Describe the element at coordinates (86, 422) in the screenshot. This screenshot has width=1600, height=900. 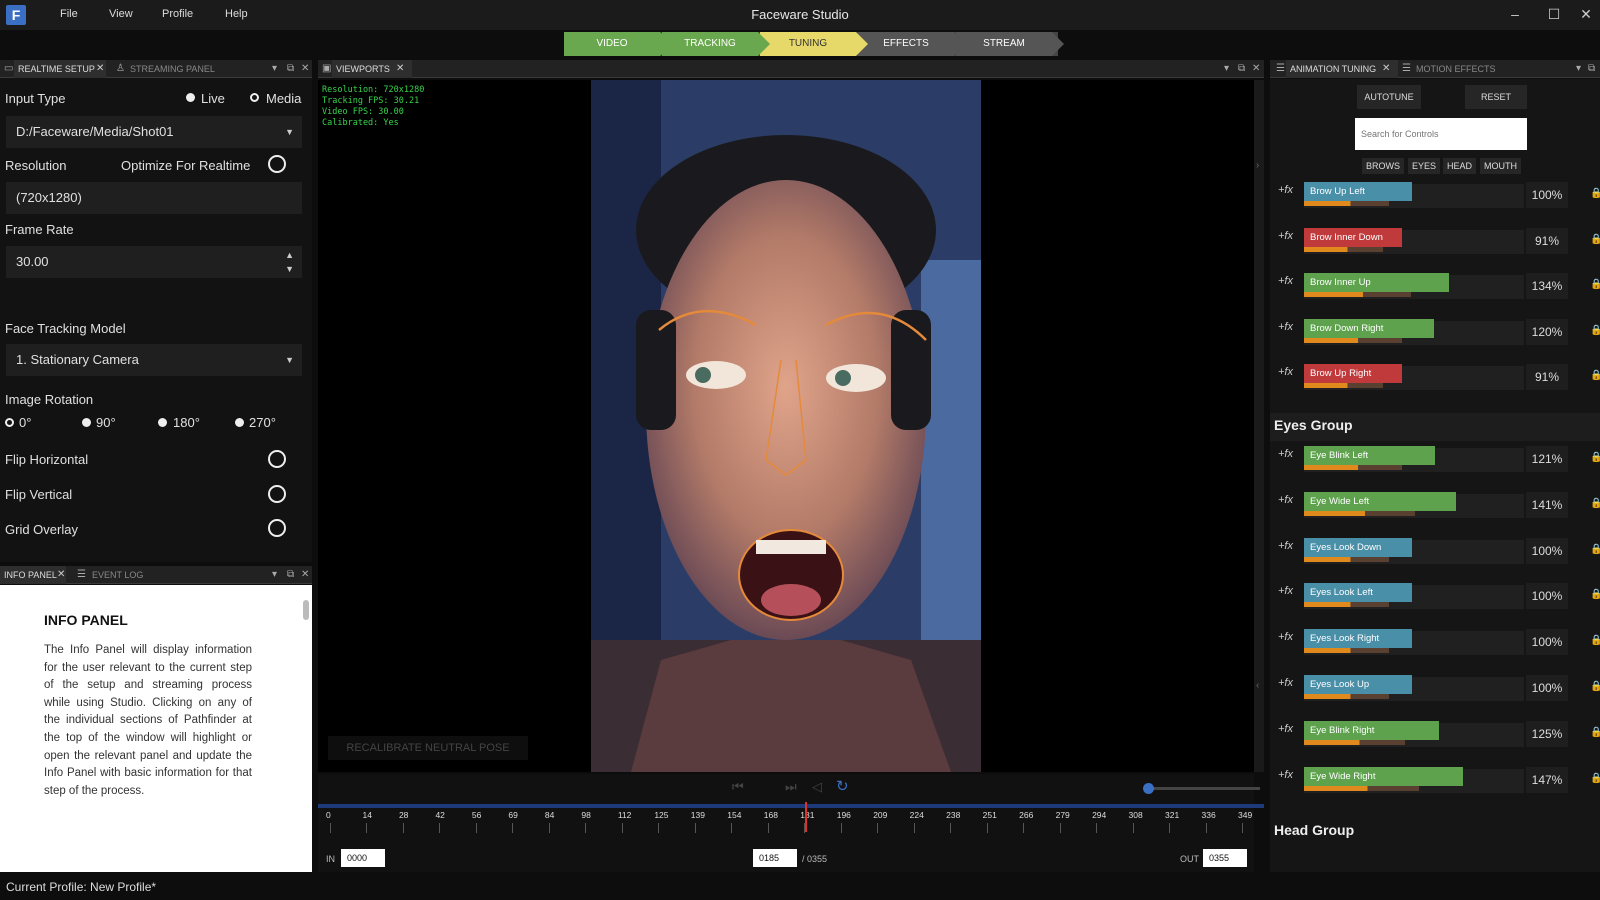
I see `rotation-90-radio` at that location.